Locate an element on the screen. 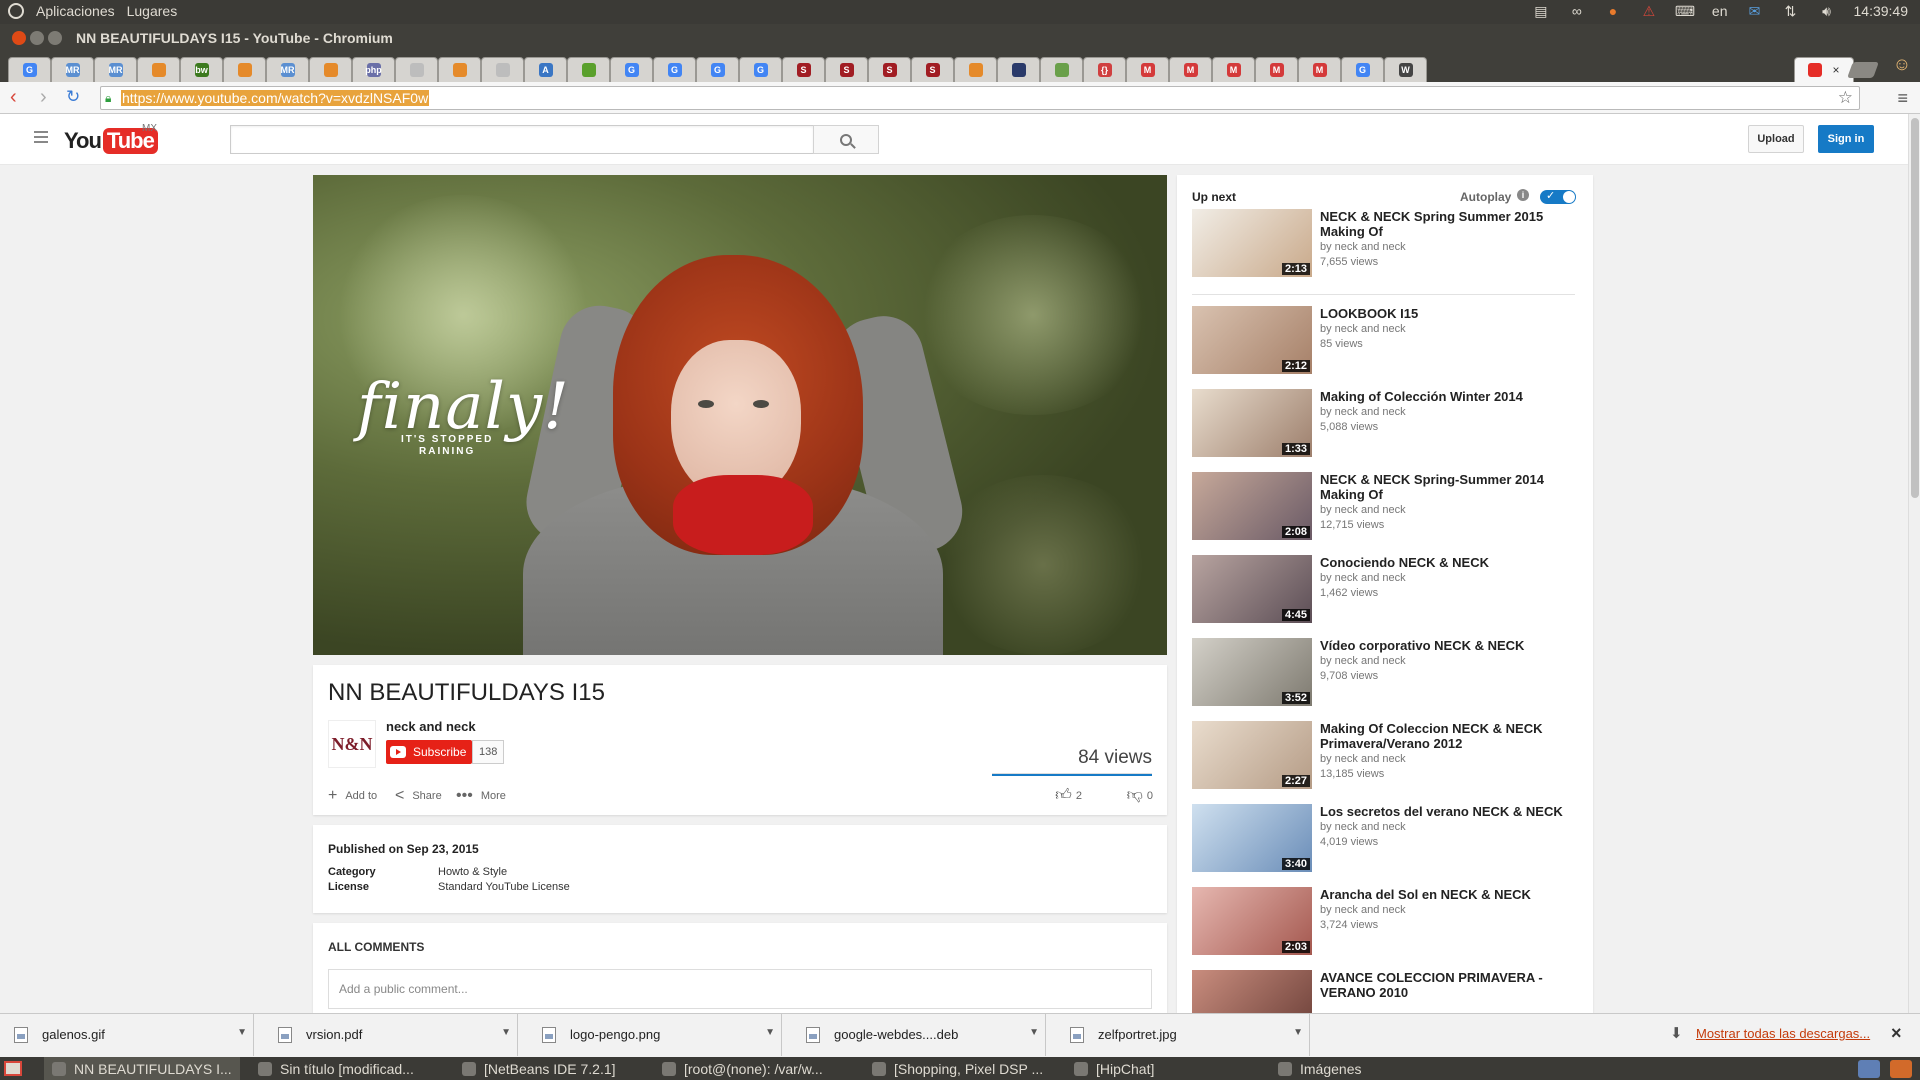 This screenshot has height=1080, width=1920. sign-in-button: Sign in is located at coordinates (1846, 139).